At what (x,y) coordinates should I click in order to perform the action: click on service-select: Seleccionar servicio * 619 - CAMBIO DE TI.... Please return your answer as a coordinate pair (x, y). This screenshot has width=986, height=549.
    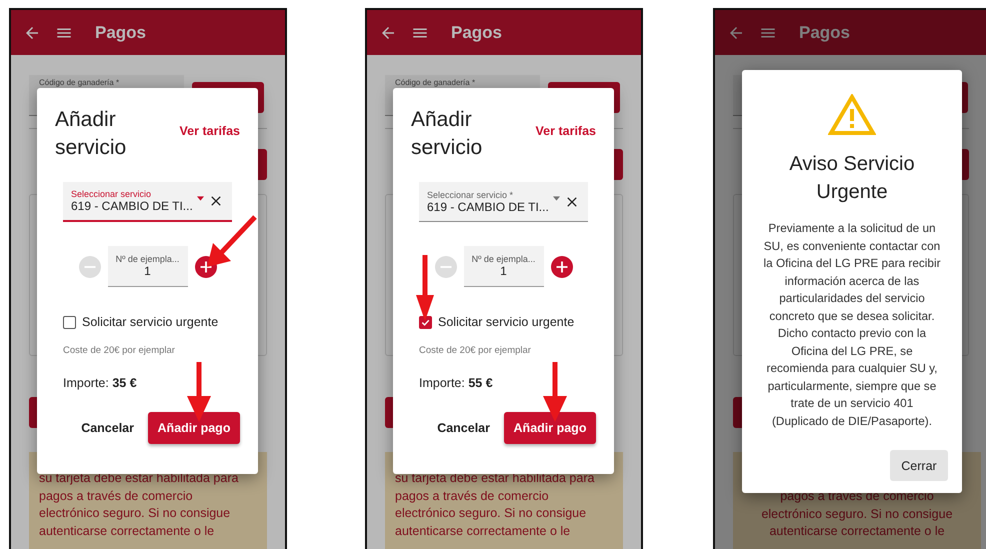
    Looking at the image, I should click on (503, 202).